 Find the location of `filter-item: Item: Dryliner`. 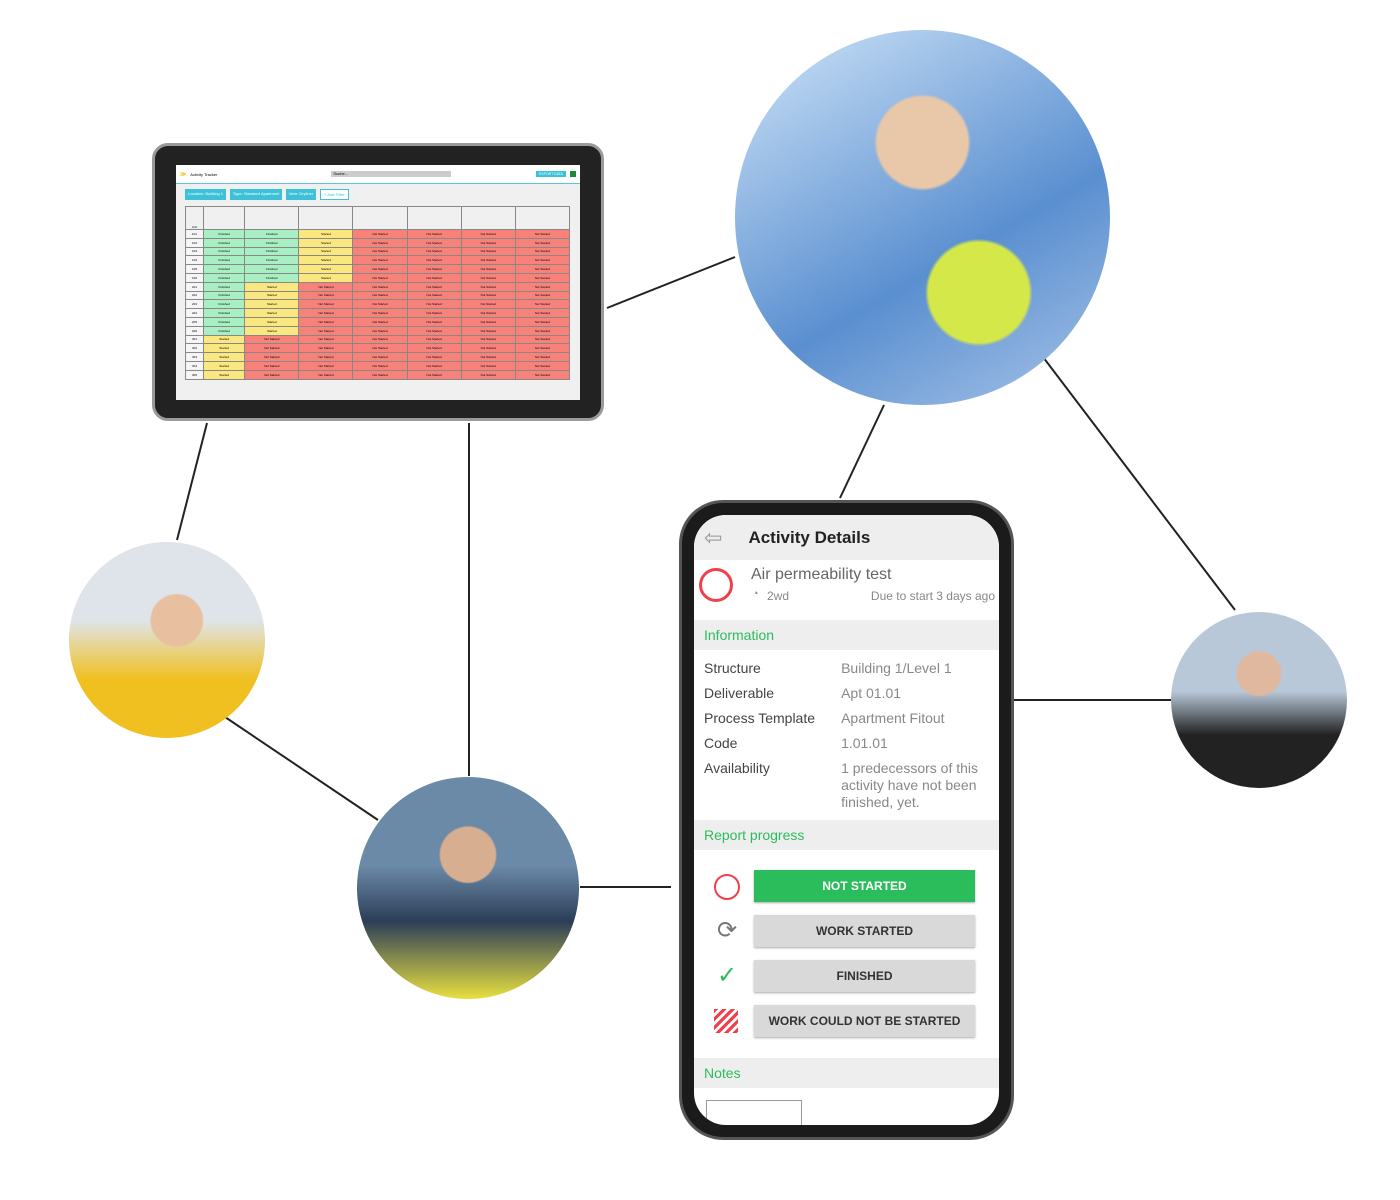

filter-item: Item: Dryliner is located at coordinates (301, 194).